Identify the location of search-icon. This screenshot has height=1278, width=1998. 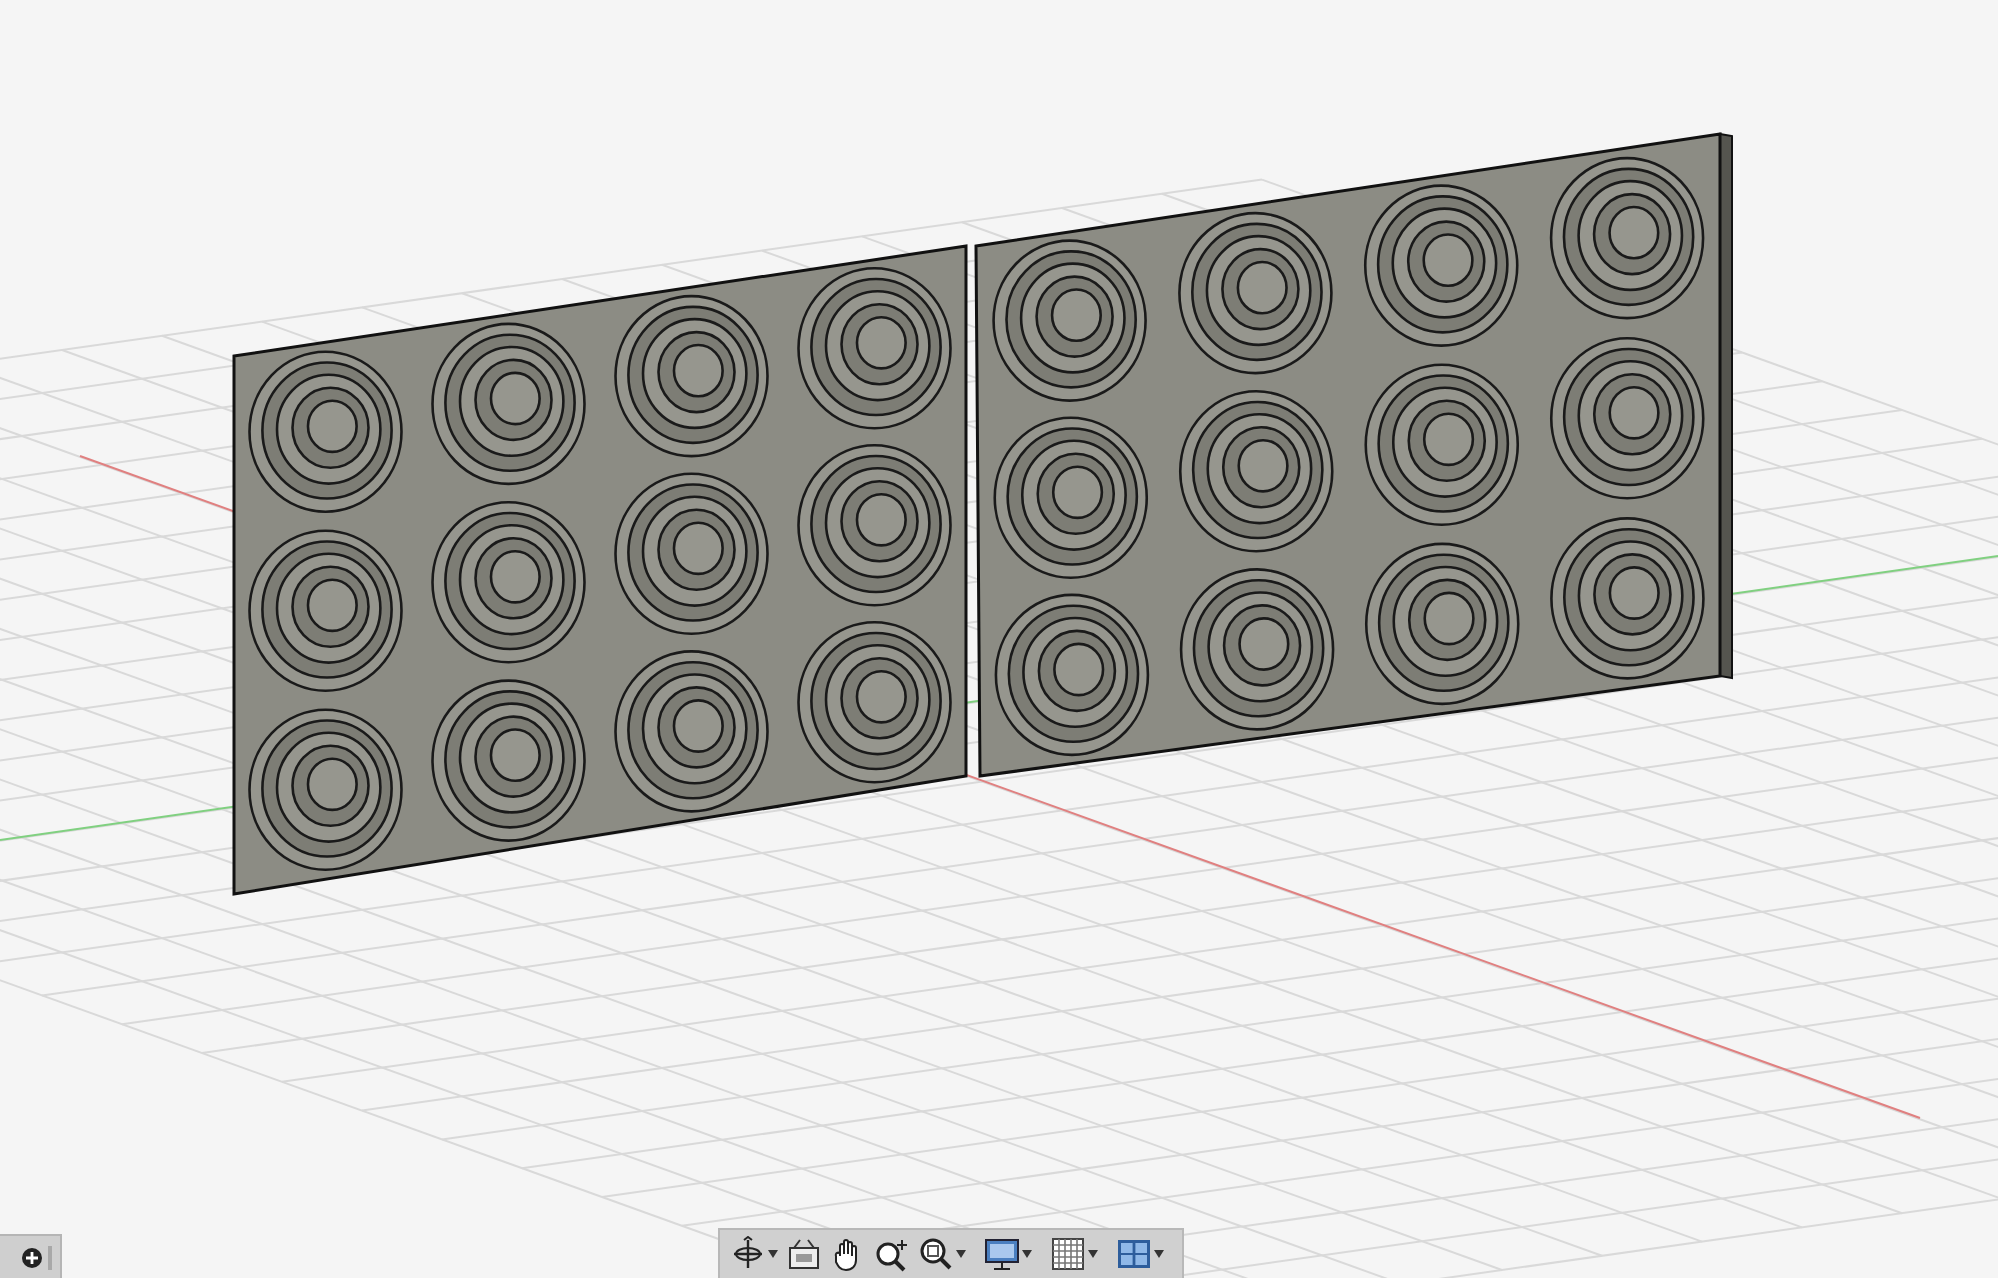
(936, 1254).